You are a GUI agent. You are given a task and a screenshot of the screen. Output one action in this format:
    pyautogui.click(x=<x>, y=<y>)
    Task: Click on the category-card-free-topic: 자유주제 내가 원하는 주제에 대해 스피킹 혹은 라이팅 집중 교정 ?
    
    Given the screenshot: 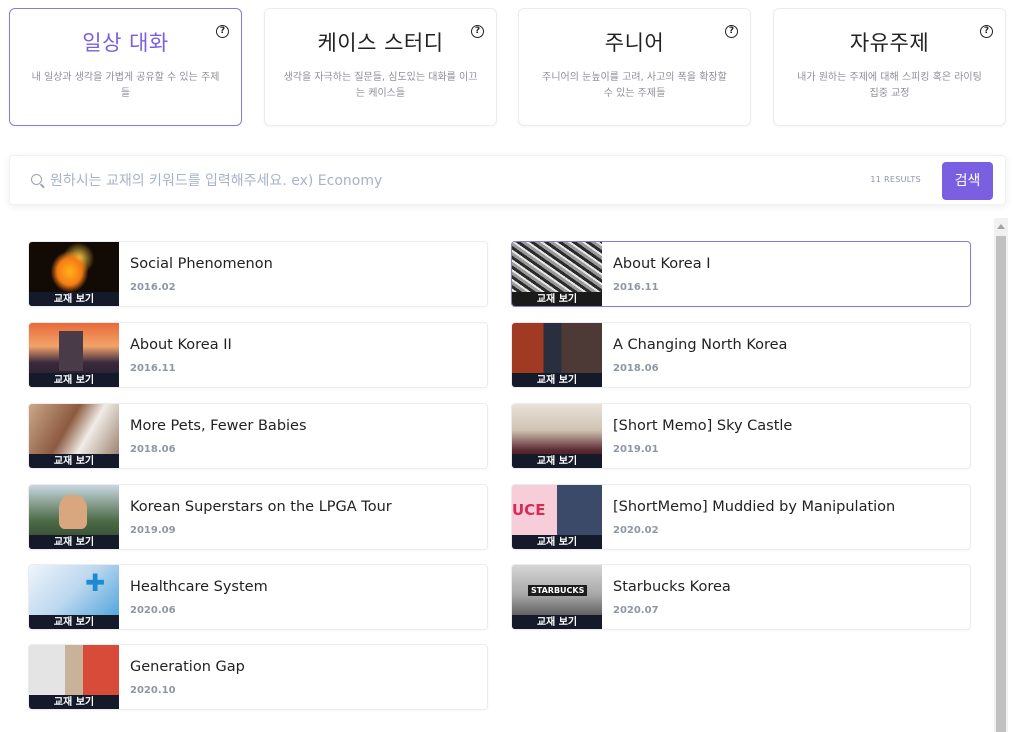 What is the action you would take?
    pyautogui.click(x=889, y=67)
    